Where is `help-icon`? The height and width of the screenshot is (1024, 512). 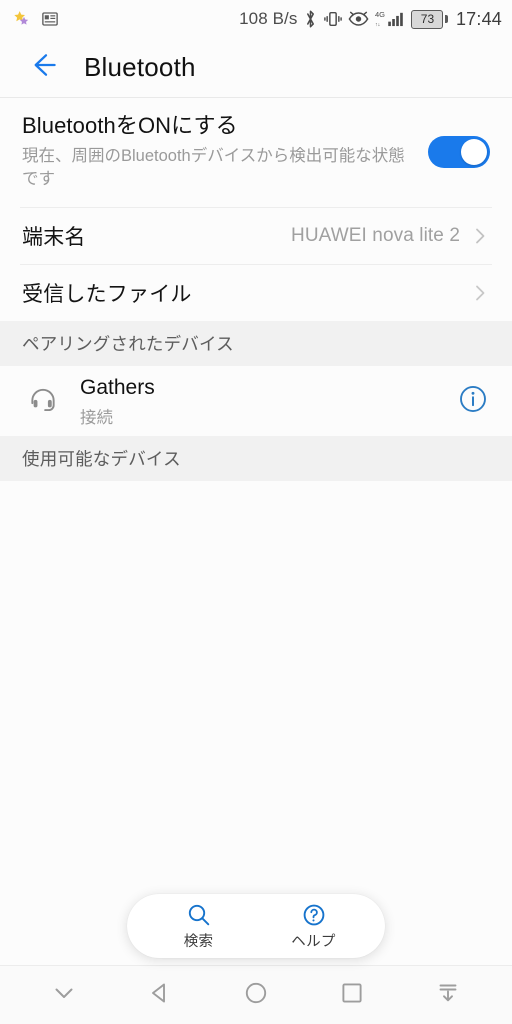 help-icon is located at coordinates (314, 915).